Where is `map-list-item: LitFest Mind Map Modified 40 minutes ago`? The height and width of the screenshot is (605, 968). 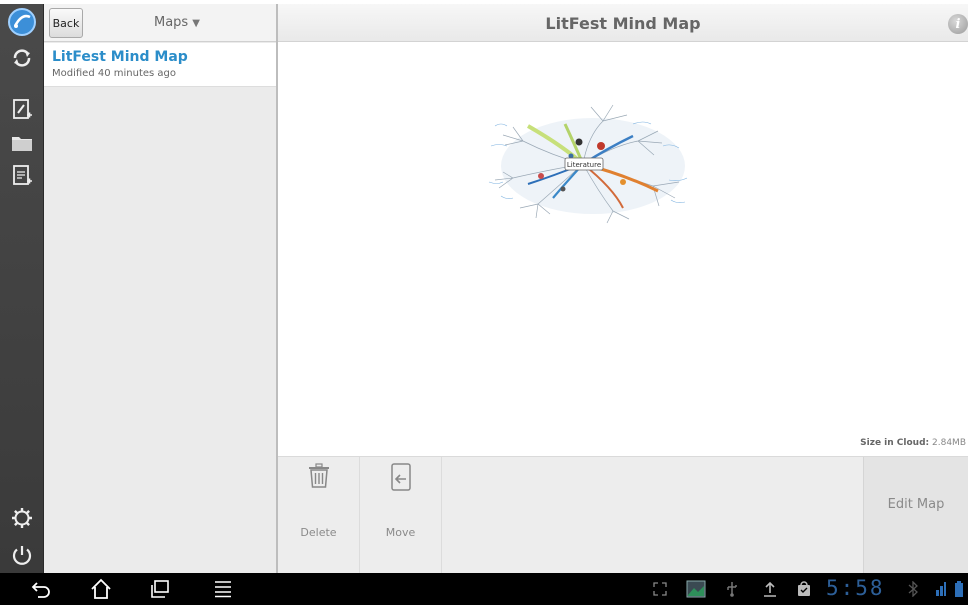
map-list-item: LitFest Mind Map Modified 40 minutes ago is located at coordinates (160, 65).